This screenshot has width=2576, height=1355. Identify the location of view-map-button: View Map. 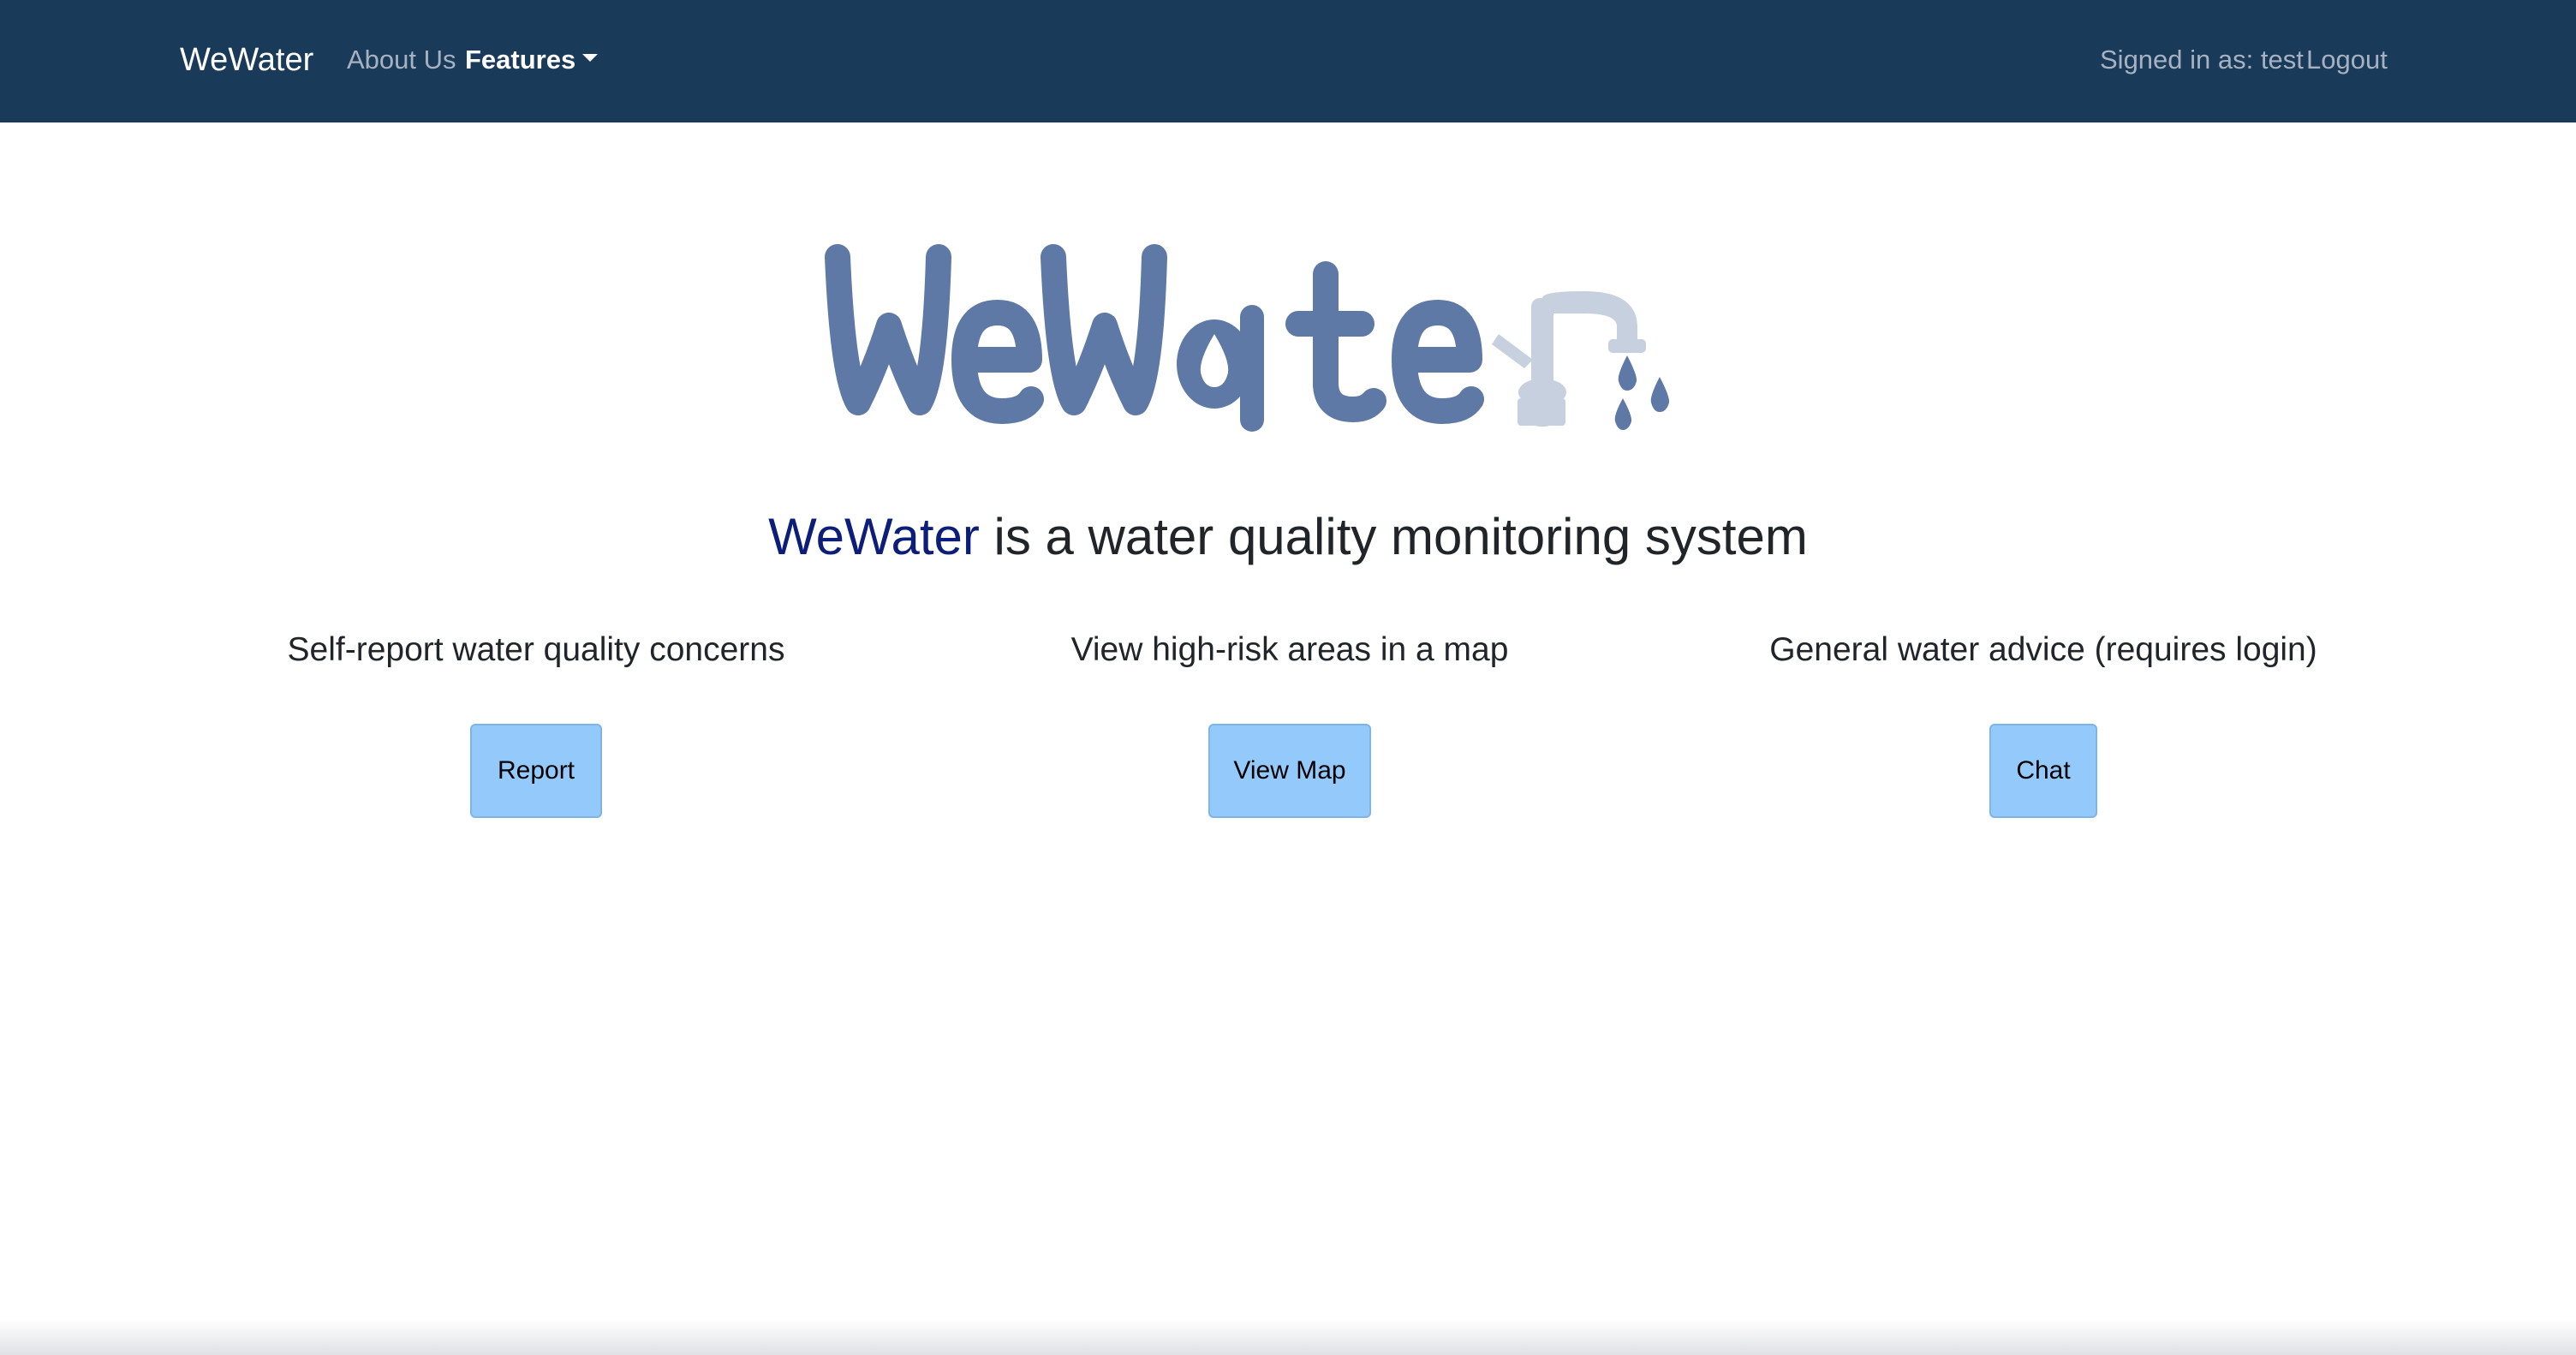
(1289, 771).